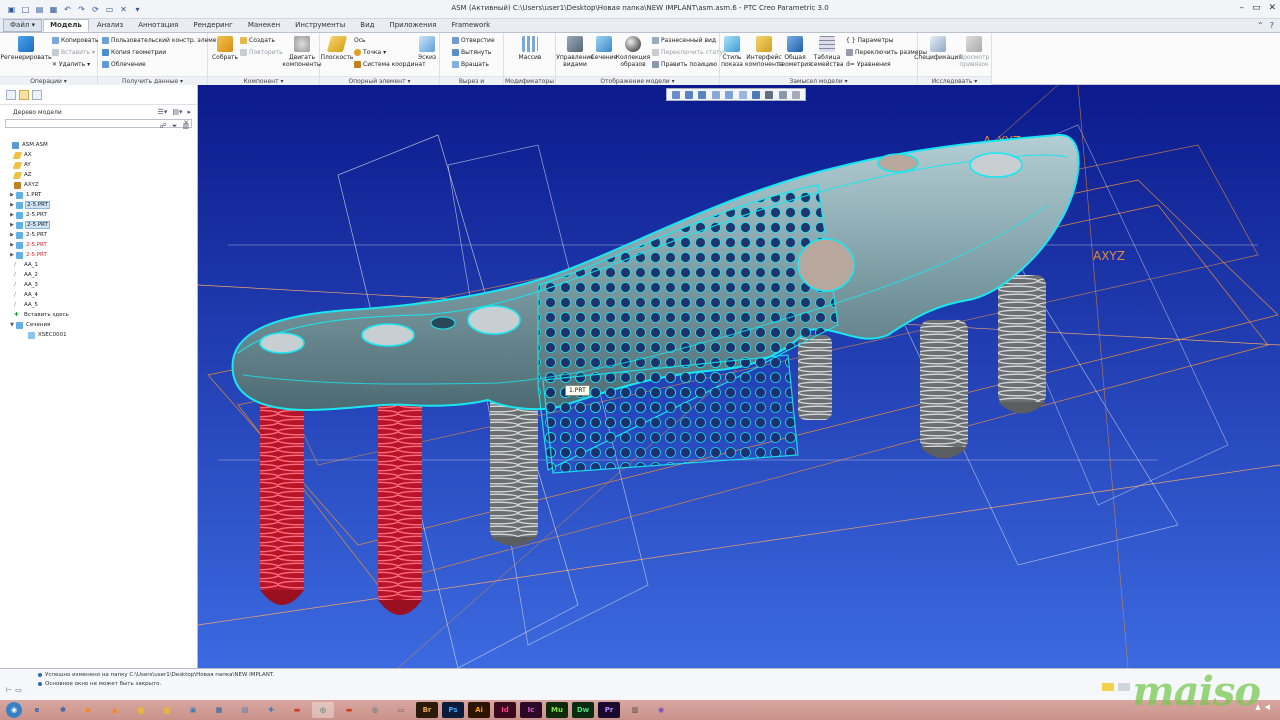  What do you see at coordinates (479, 710) in the screenshot?
I see `illustrator-icon: Ai` at bounding box center [479, 710].